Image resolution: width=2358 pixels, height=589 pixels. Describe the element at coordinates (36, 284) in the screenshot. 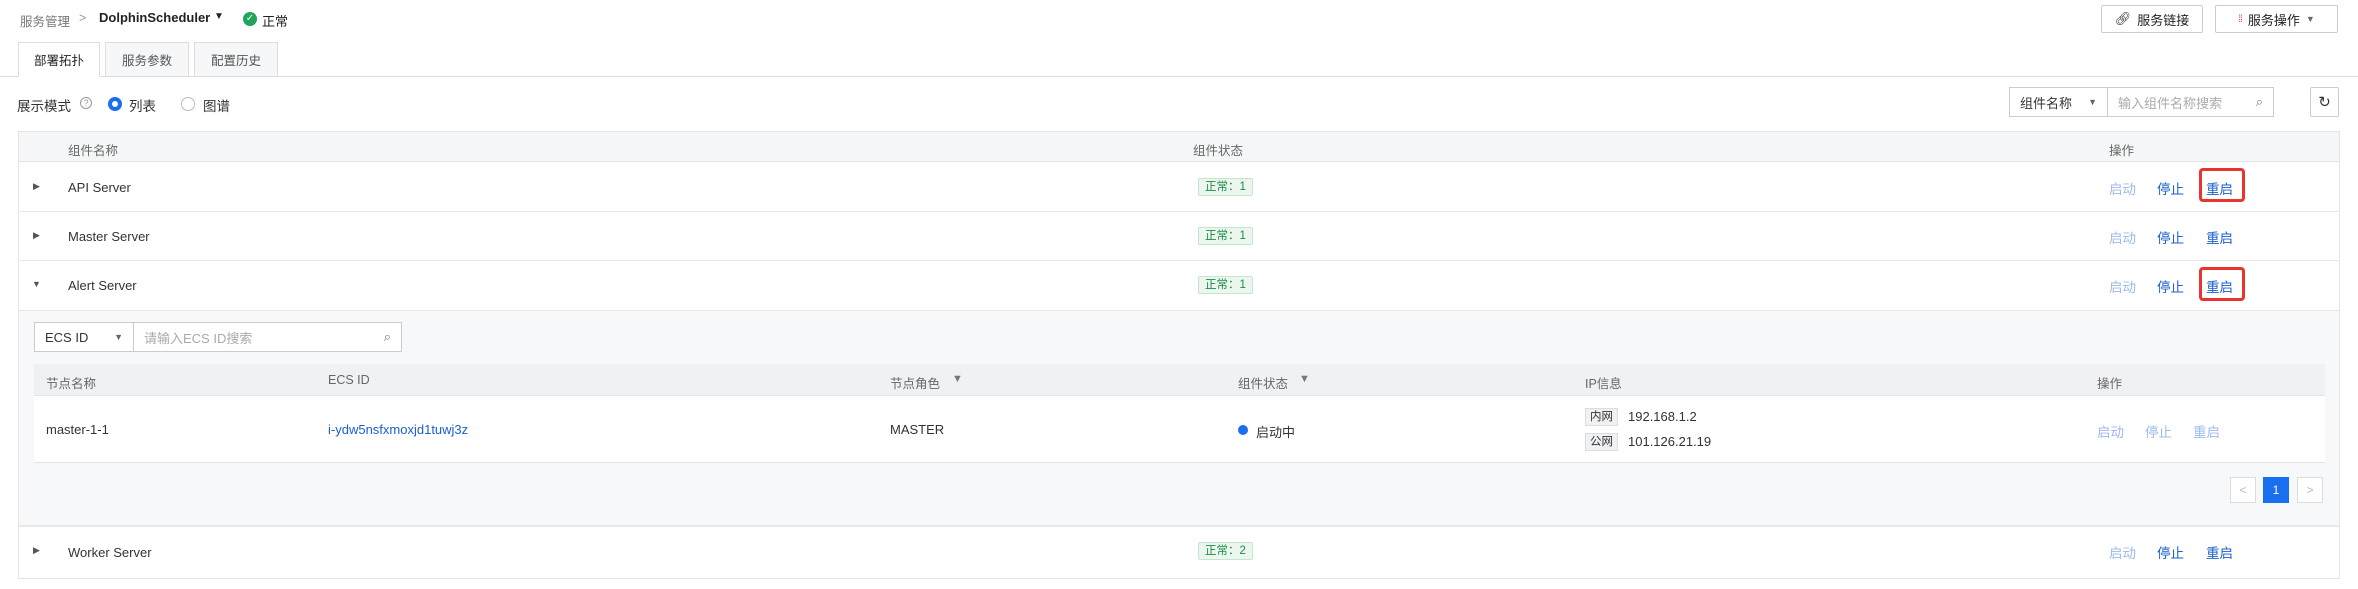

I see `collapse-icon: ▼` at that location.